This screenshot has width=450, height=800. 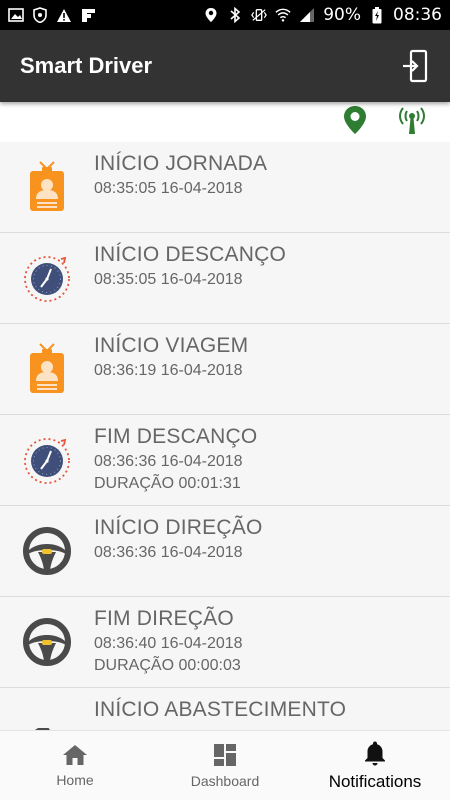 What do you see at coordinates (225, 754) in the screenshot?
I see `dashboard-icon` at bounding box center [225, 754].